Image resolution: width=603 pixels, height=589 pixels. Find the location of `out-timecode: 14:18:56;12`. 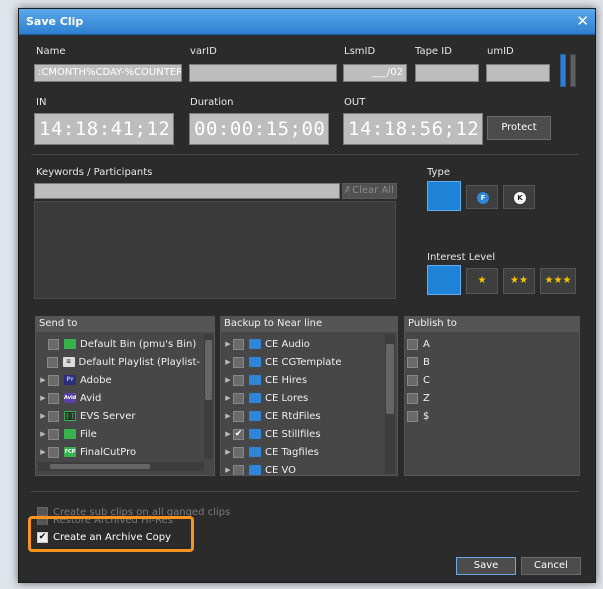

out-timecode: 14:18:56;12 is located at coordinates (413, 129).